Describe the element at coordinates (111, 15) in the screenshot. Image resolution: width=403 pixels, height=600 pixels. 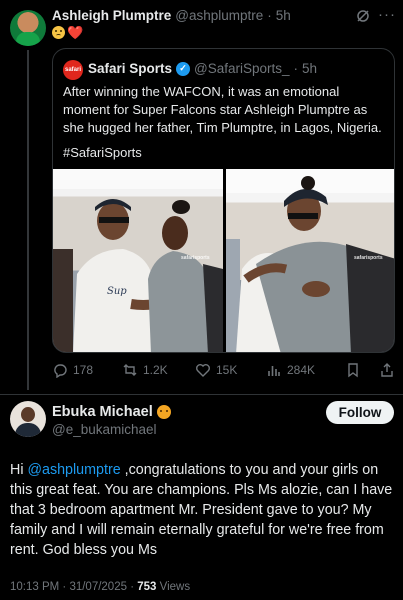
I see `parent-author-name: Ashleigh Plumptre` at that location.